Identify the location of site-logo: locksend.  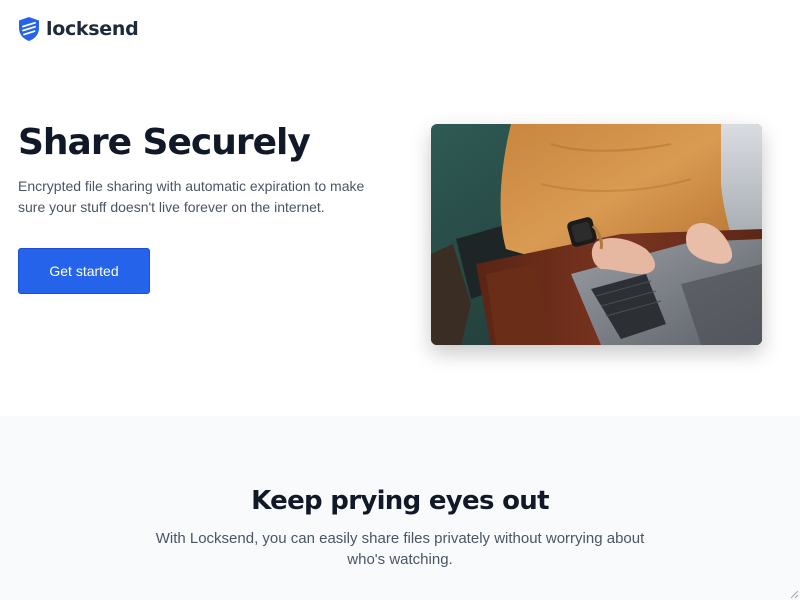
(78, 29).